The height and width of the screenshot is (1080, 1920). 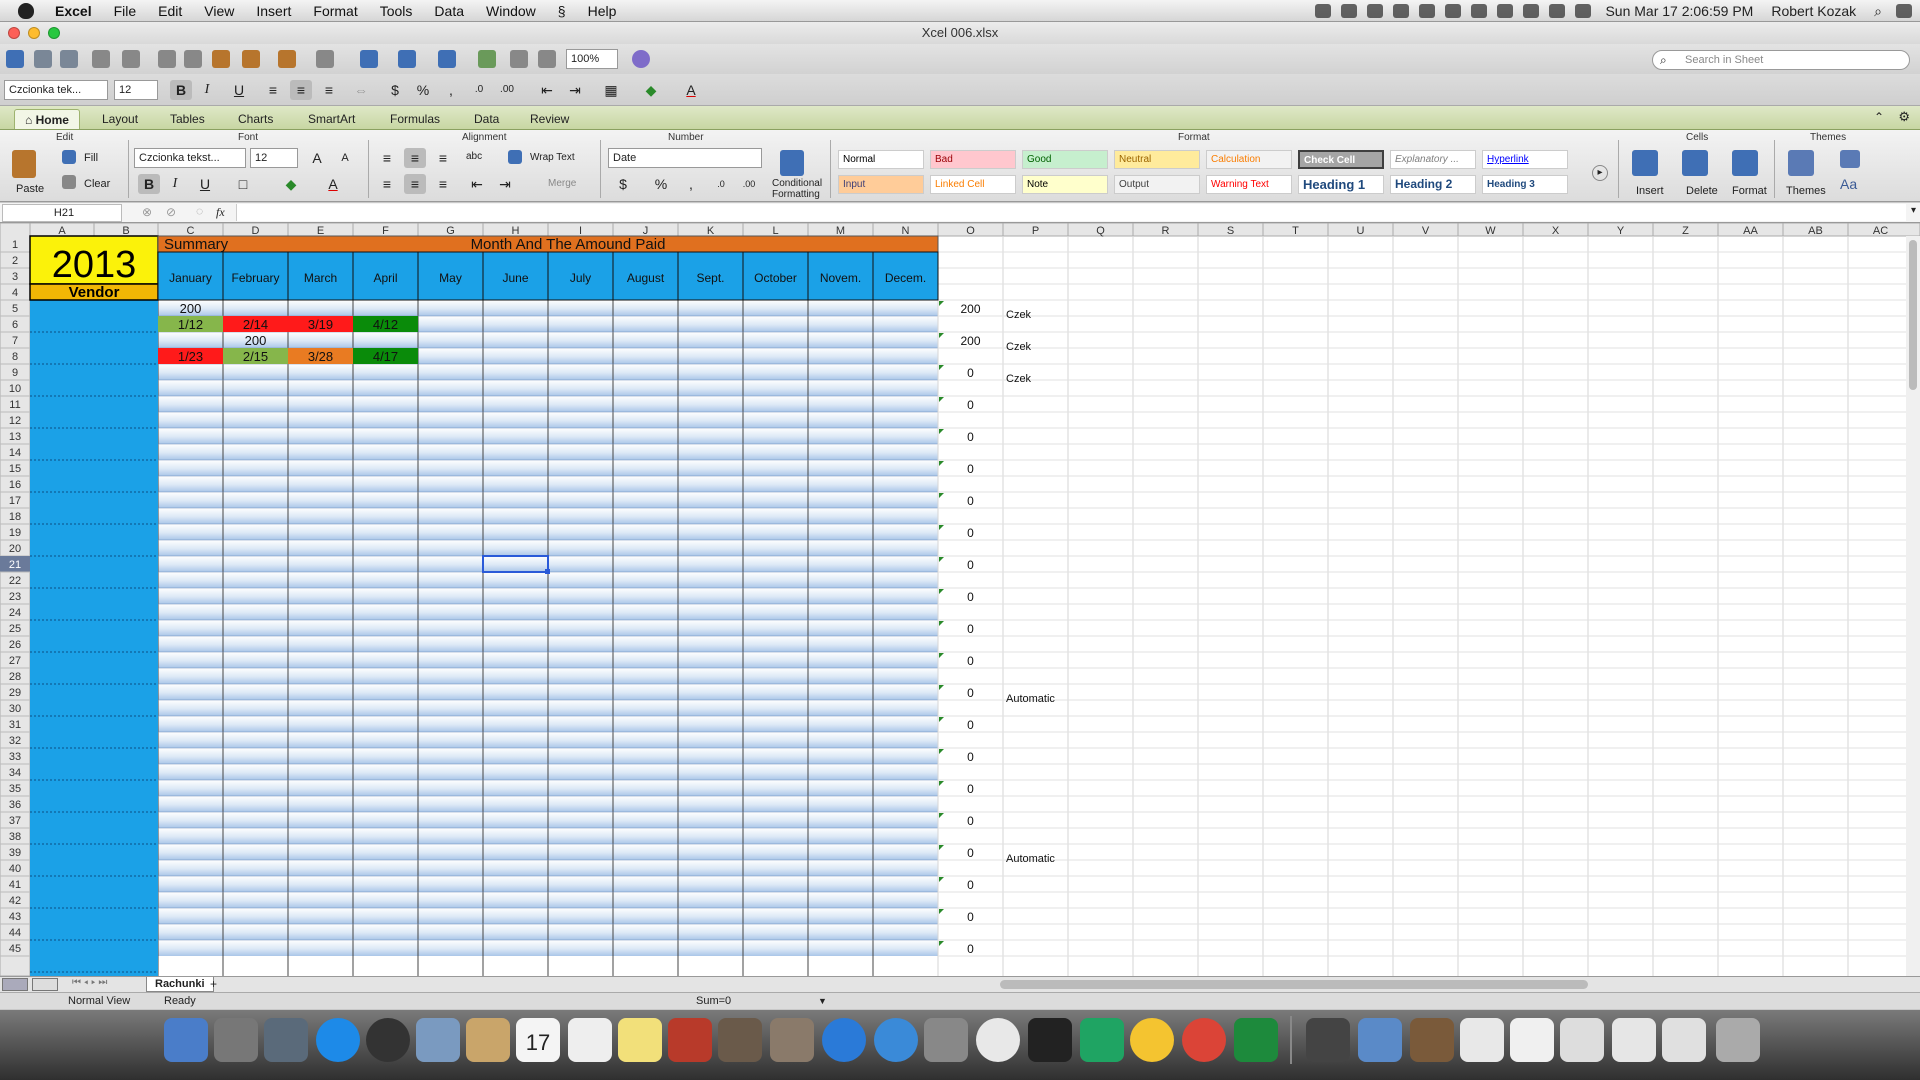 I want to click on tab-home: ⌂ Home, so click(x=47, y=119).